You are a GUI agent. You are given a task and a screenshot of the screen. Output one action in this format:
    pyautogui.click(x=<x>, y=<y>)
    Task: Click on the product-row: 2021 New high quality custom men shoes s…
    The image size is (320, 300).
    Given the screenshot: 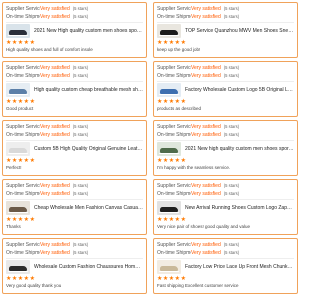 What is the action you would take?
    pyautogui.click(x=225, y=149)
    